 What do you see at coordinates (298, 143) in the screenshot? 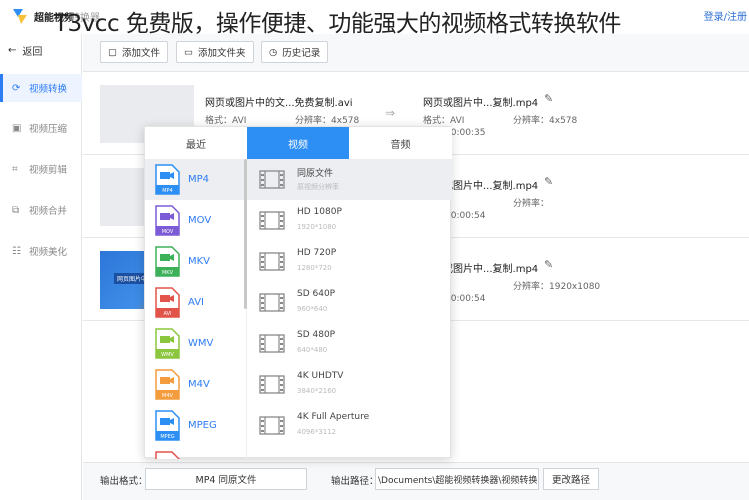
I see `tab-video: 视频` at bounding box center [298, 143].